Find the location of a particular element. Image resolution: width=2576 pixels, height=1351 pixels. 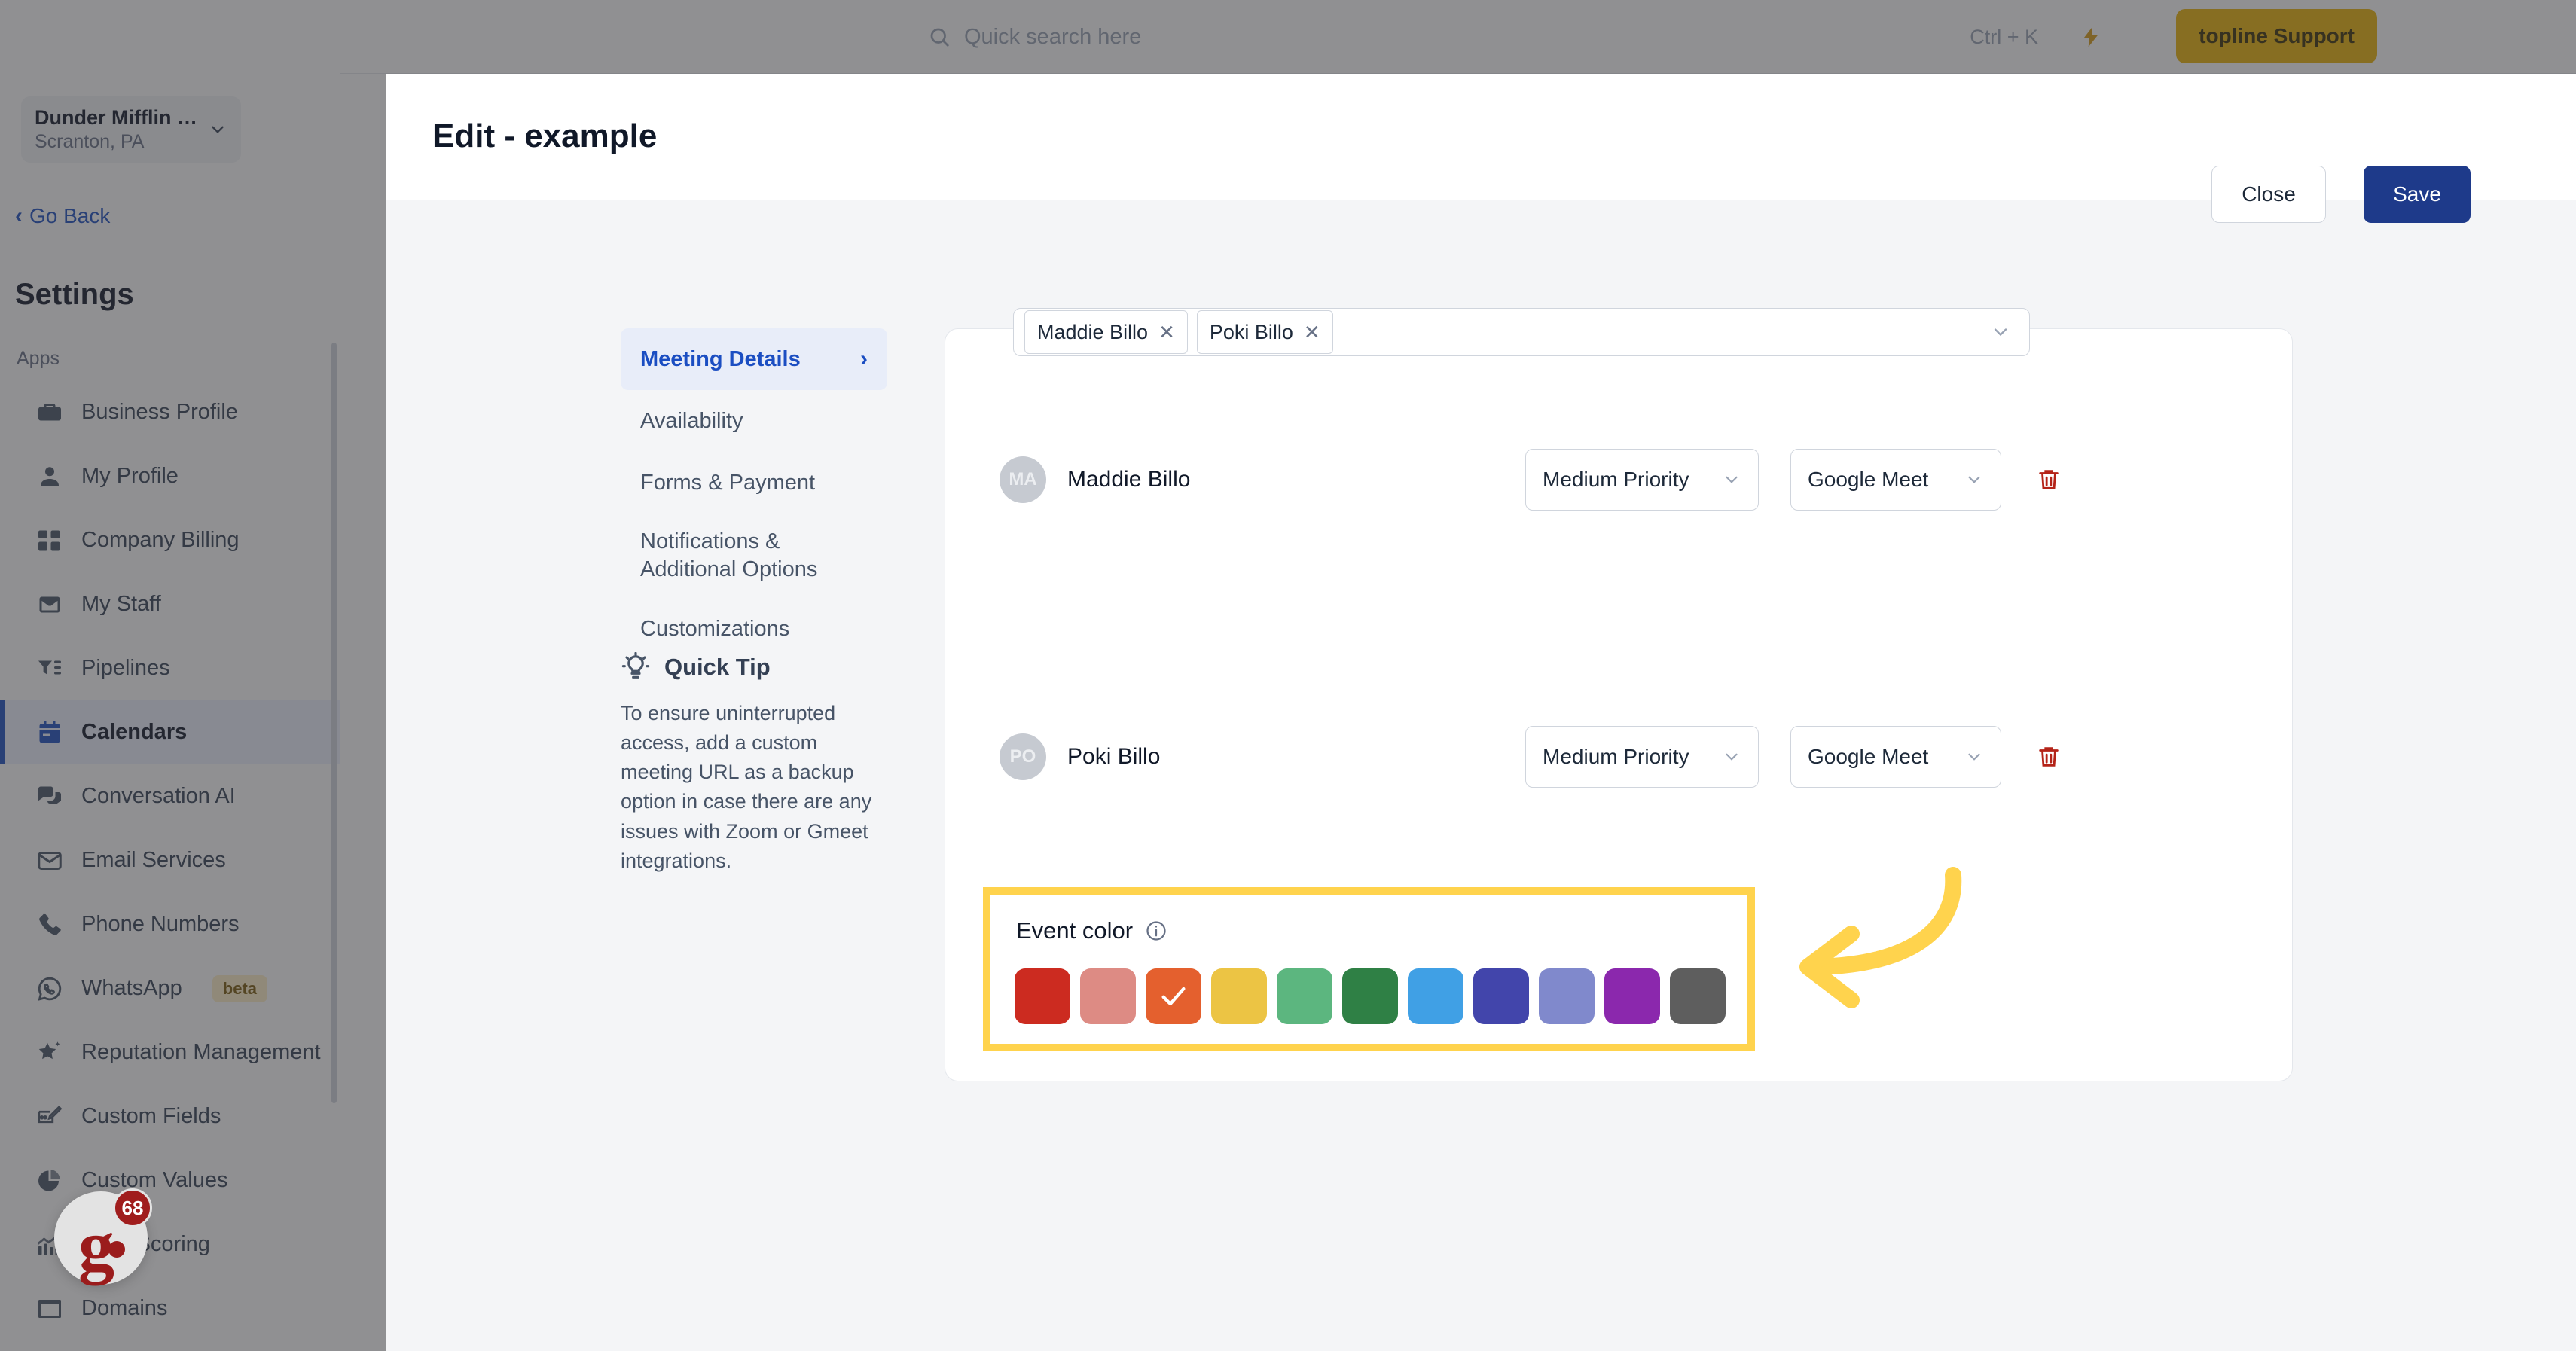

annotation-arrow-icon is located at coordinates (1881, 937).